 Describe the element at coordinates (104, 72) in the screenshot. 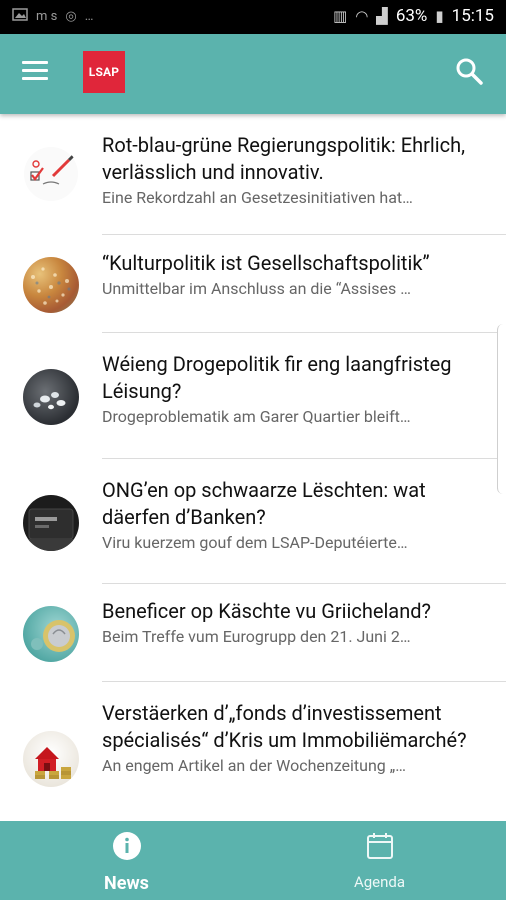

I see `lsap-logo: LSAP` at that location.